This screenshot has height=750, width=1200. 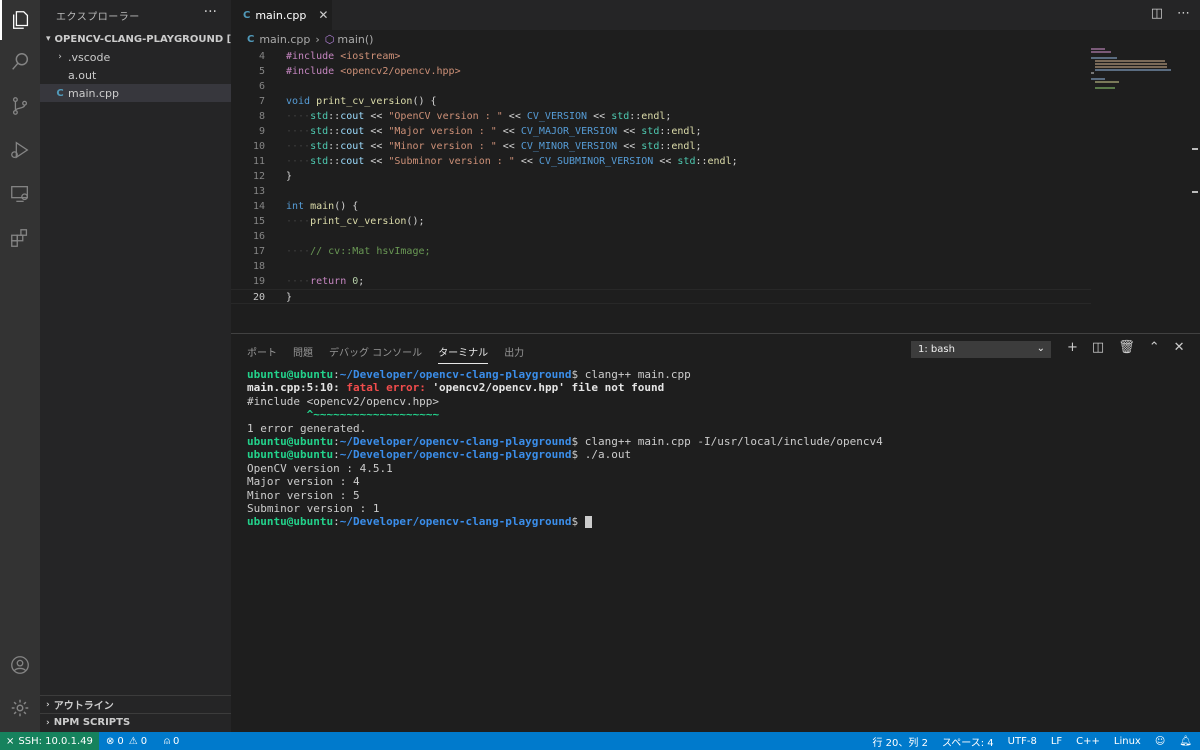 I want to click on chevron-up-icon: ⌃, so click(x=1154, y=347).